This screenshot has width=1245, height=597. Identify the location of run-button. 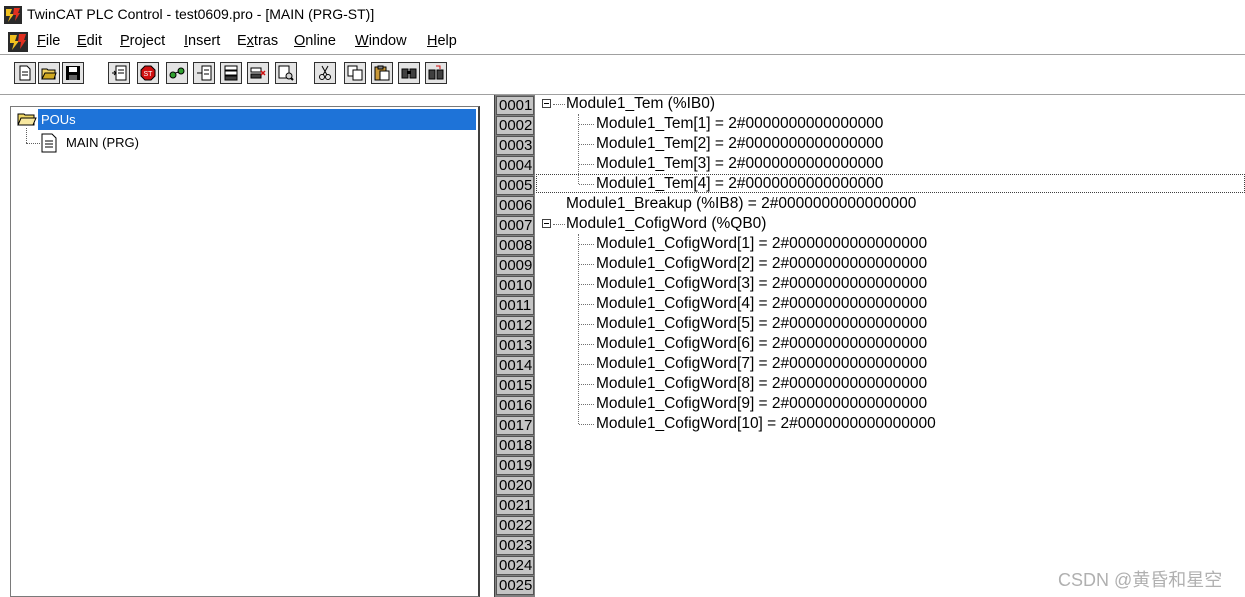
(177, 73).